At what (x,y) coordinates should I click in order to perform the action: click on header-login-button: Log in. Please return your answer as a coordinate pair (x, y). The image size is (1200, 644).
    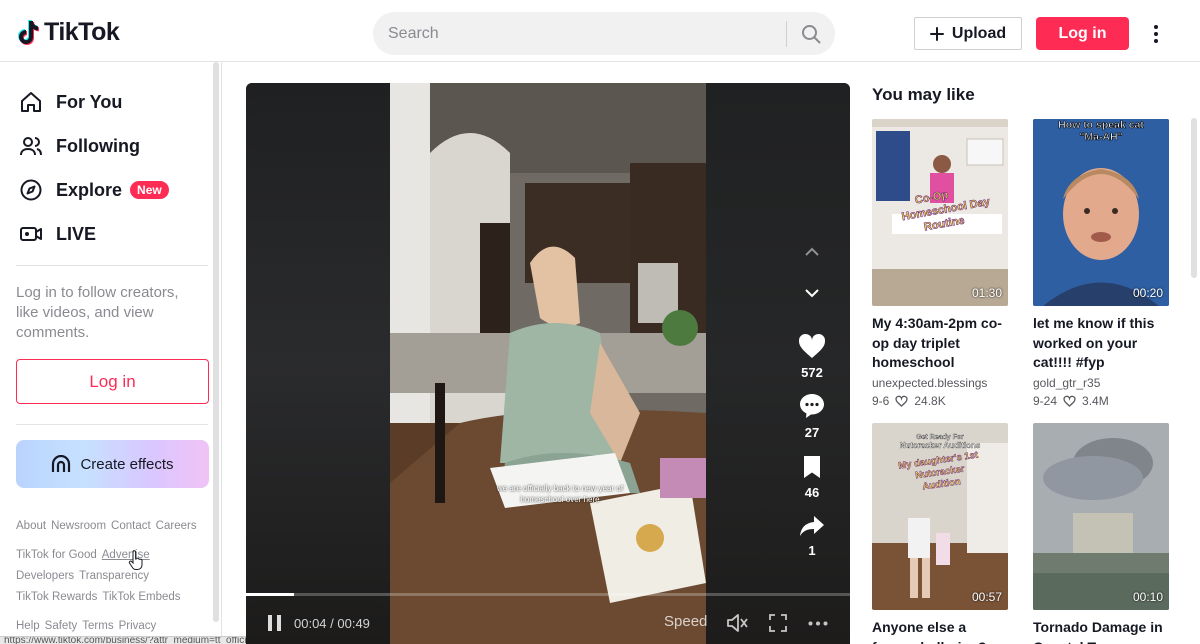
    Looking at the image, I should click on (1082, 33).